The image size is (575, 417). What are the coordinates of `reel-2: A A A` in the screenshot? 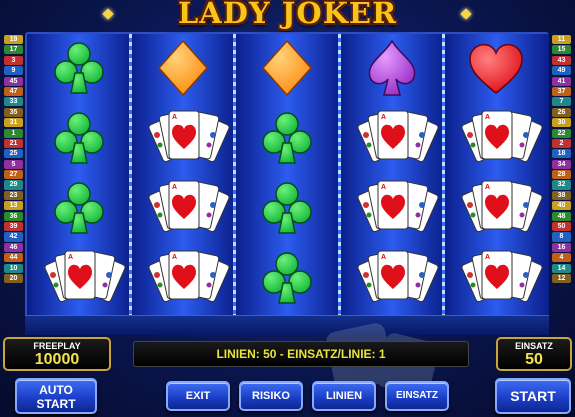 It's located at (183, 174).